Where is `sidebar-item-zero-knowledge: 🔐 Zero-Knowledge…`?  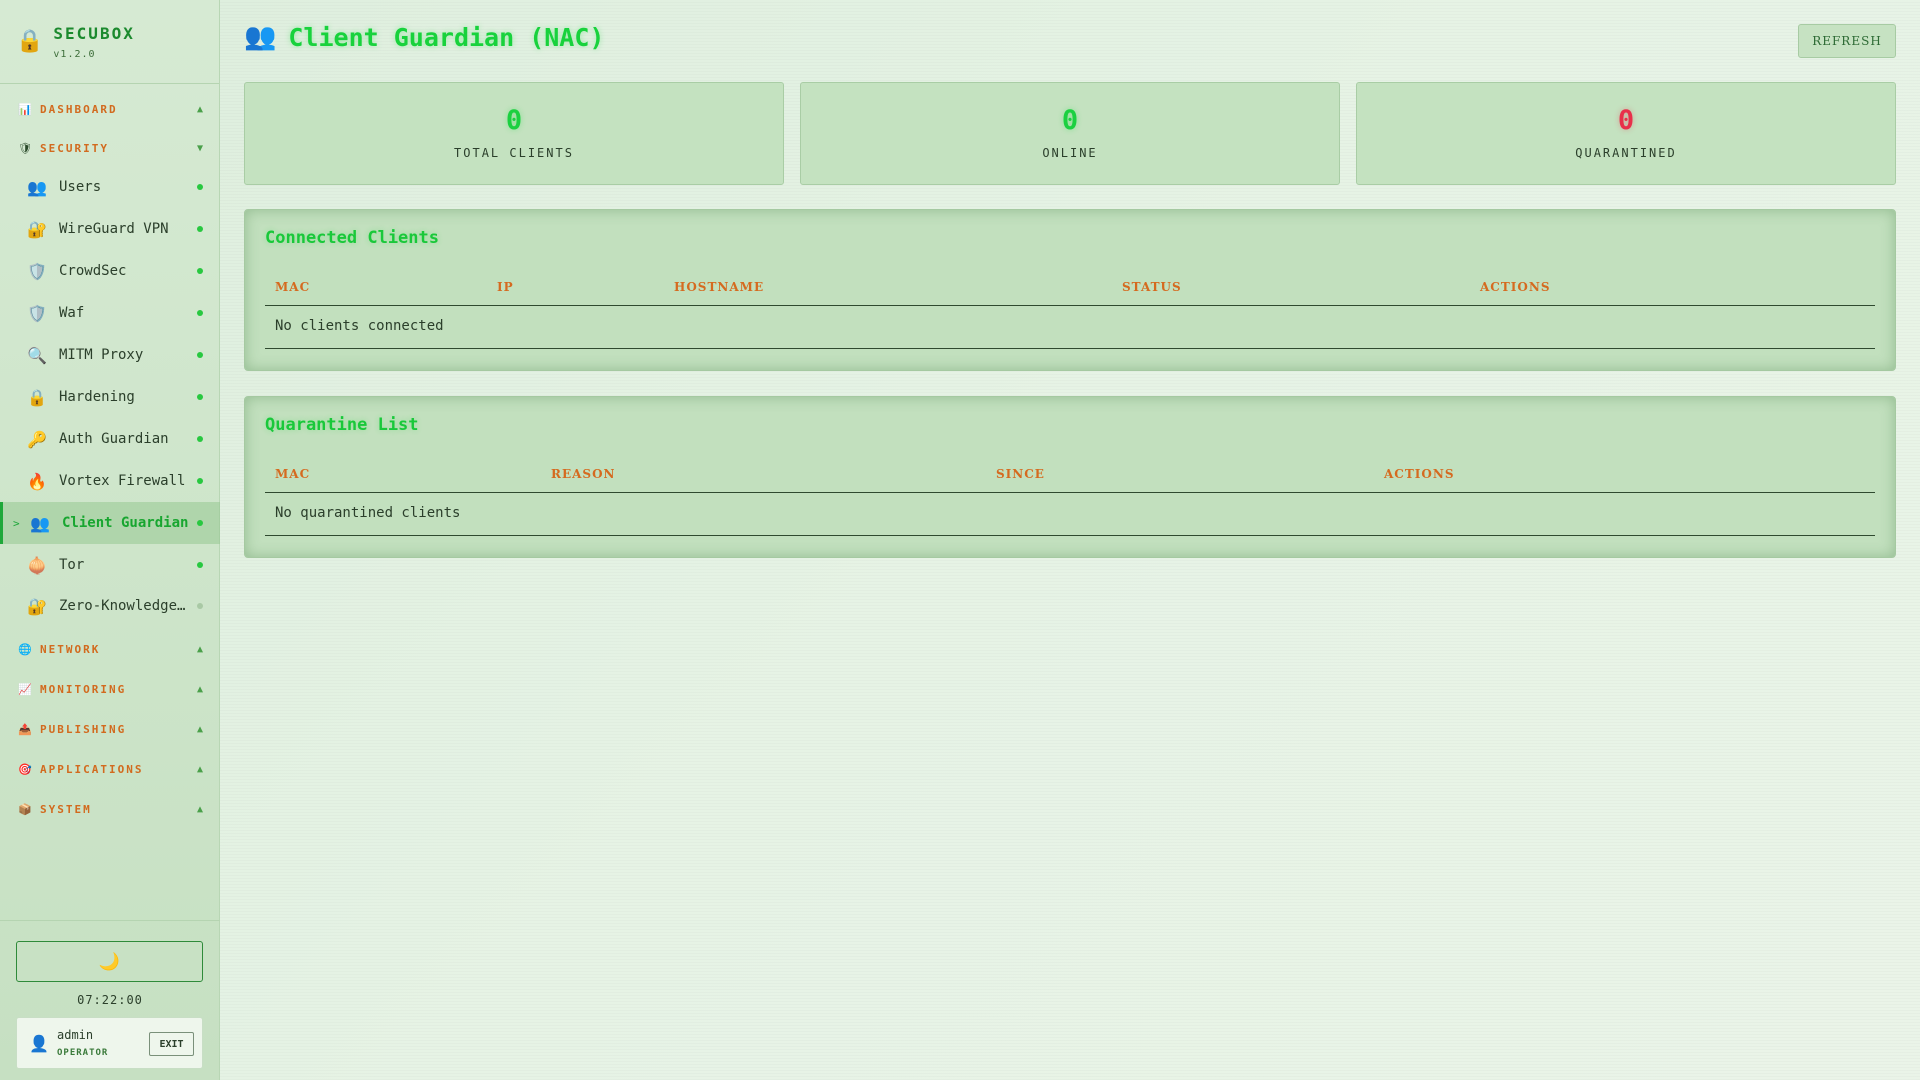 sidebar-item-zero-knowledge: 🔐 Zero-Knowledge… is located at coordinates (110, 606).